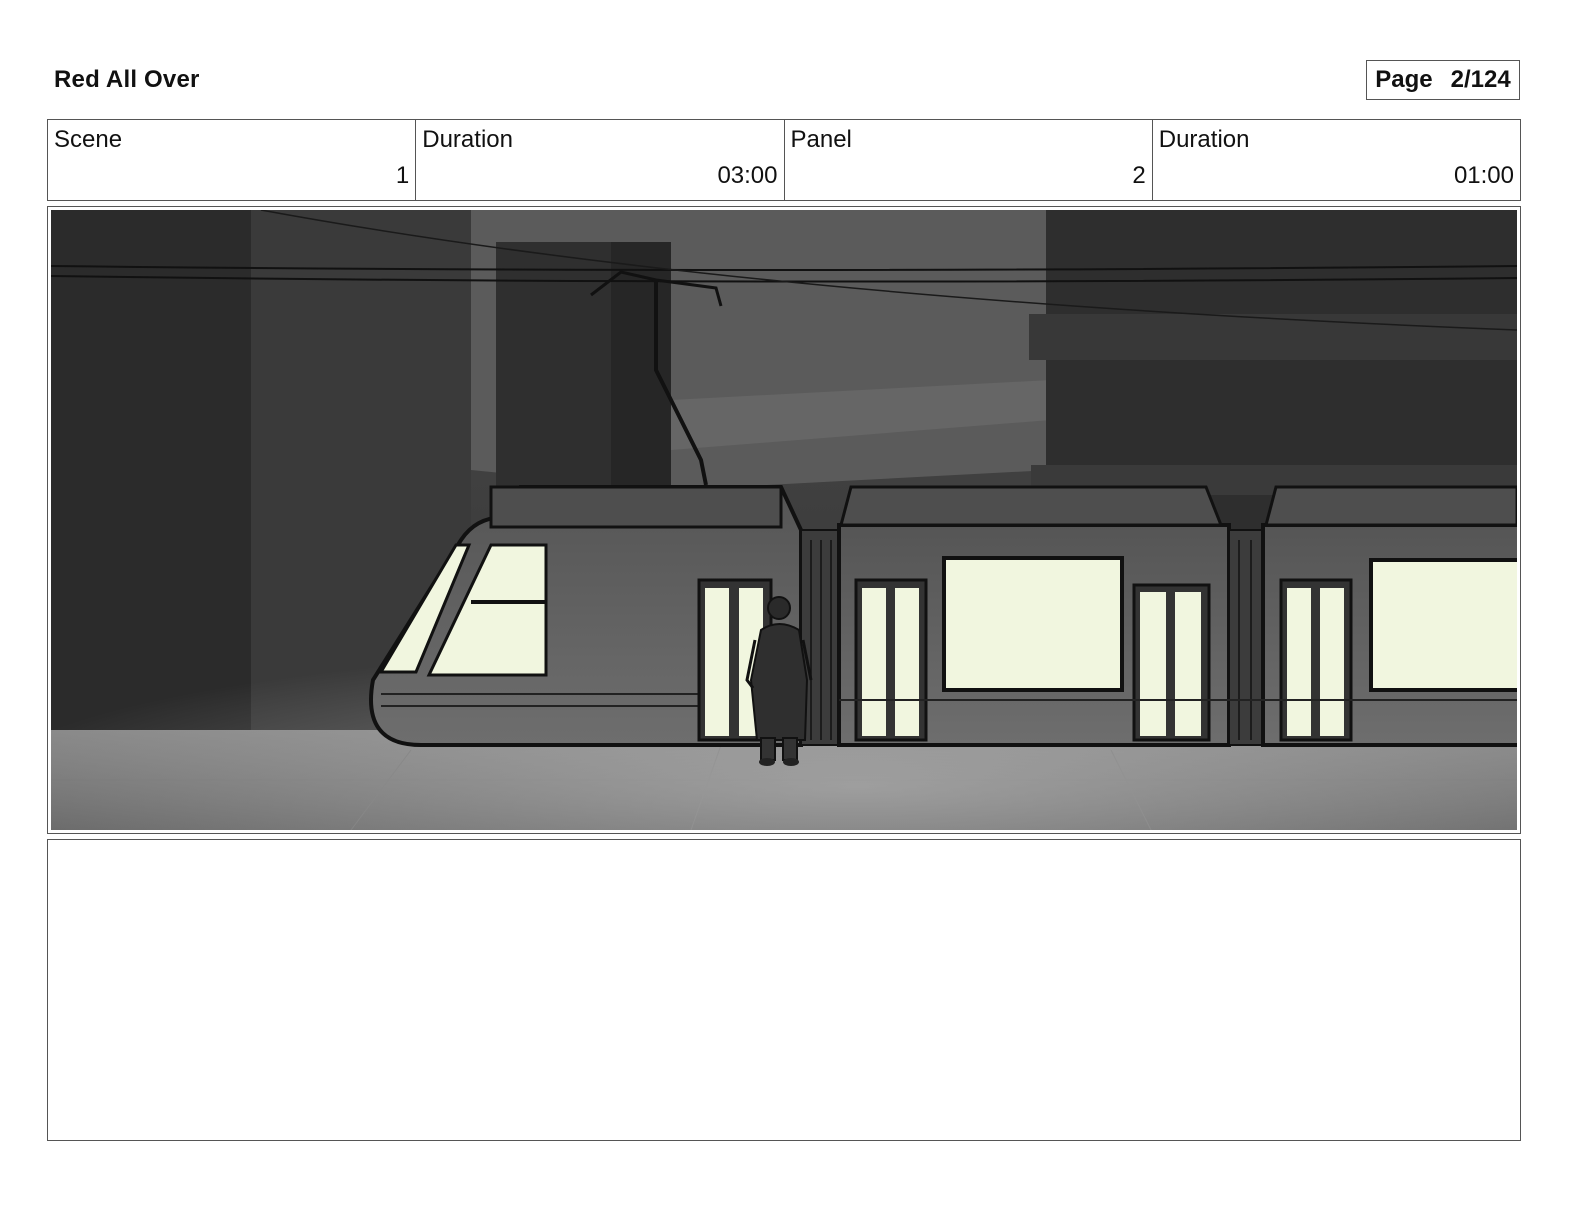 The image size is (1584, 1224). What do you see at coordinates (1336, 160) in the screenshot?
I see `panel-duration-cell: Duration 01:00` at bounding box center [1336, 160].